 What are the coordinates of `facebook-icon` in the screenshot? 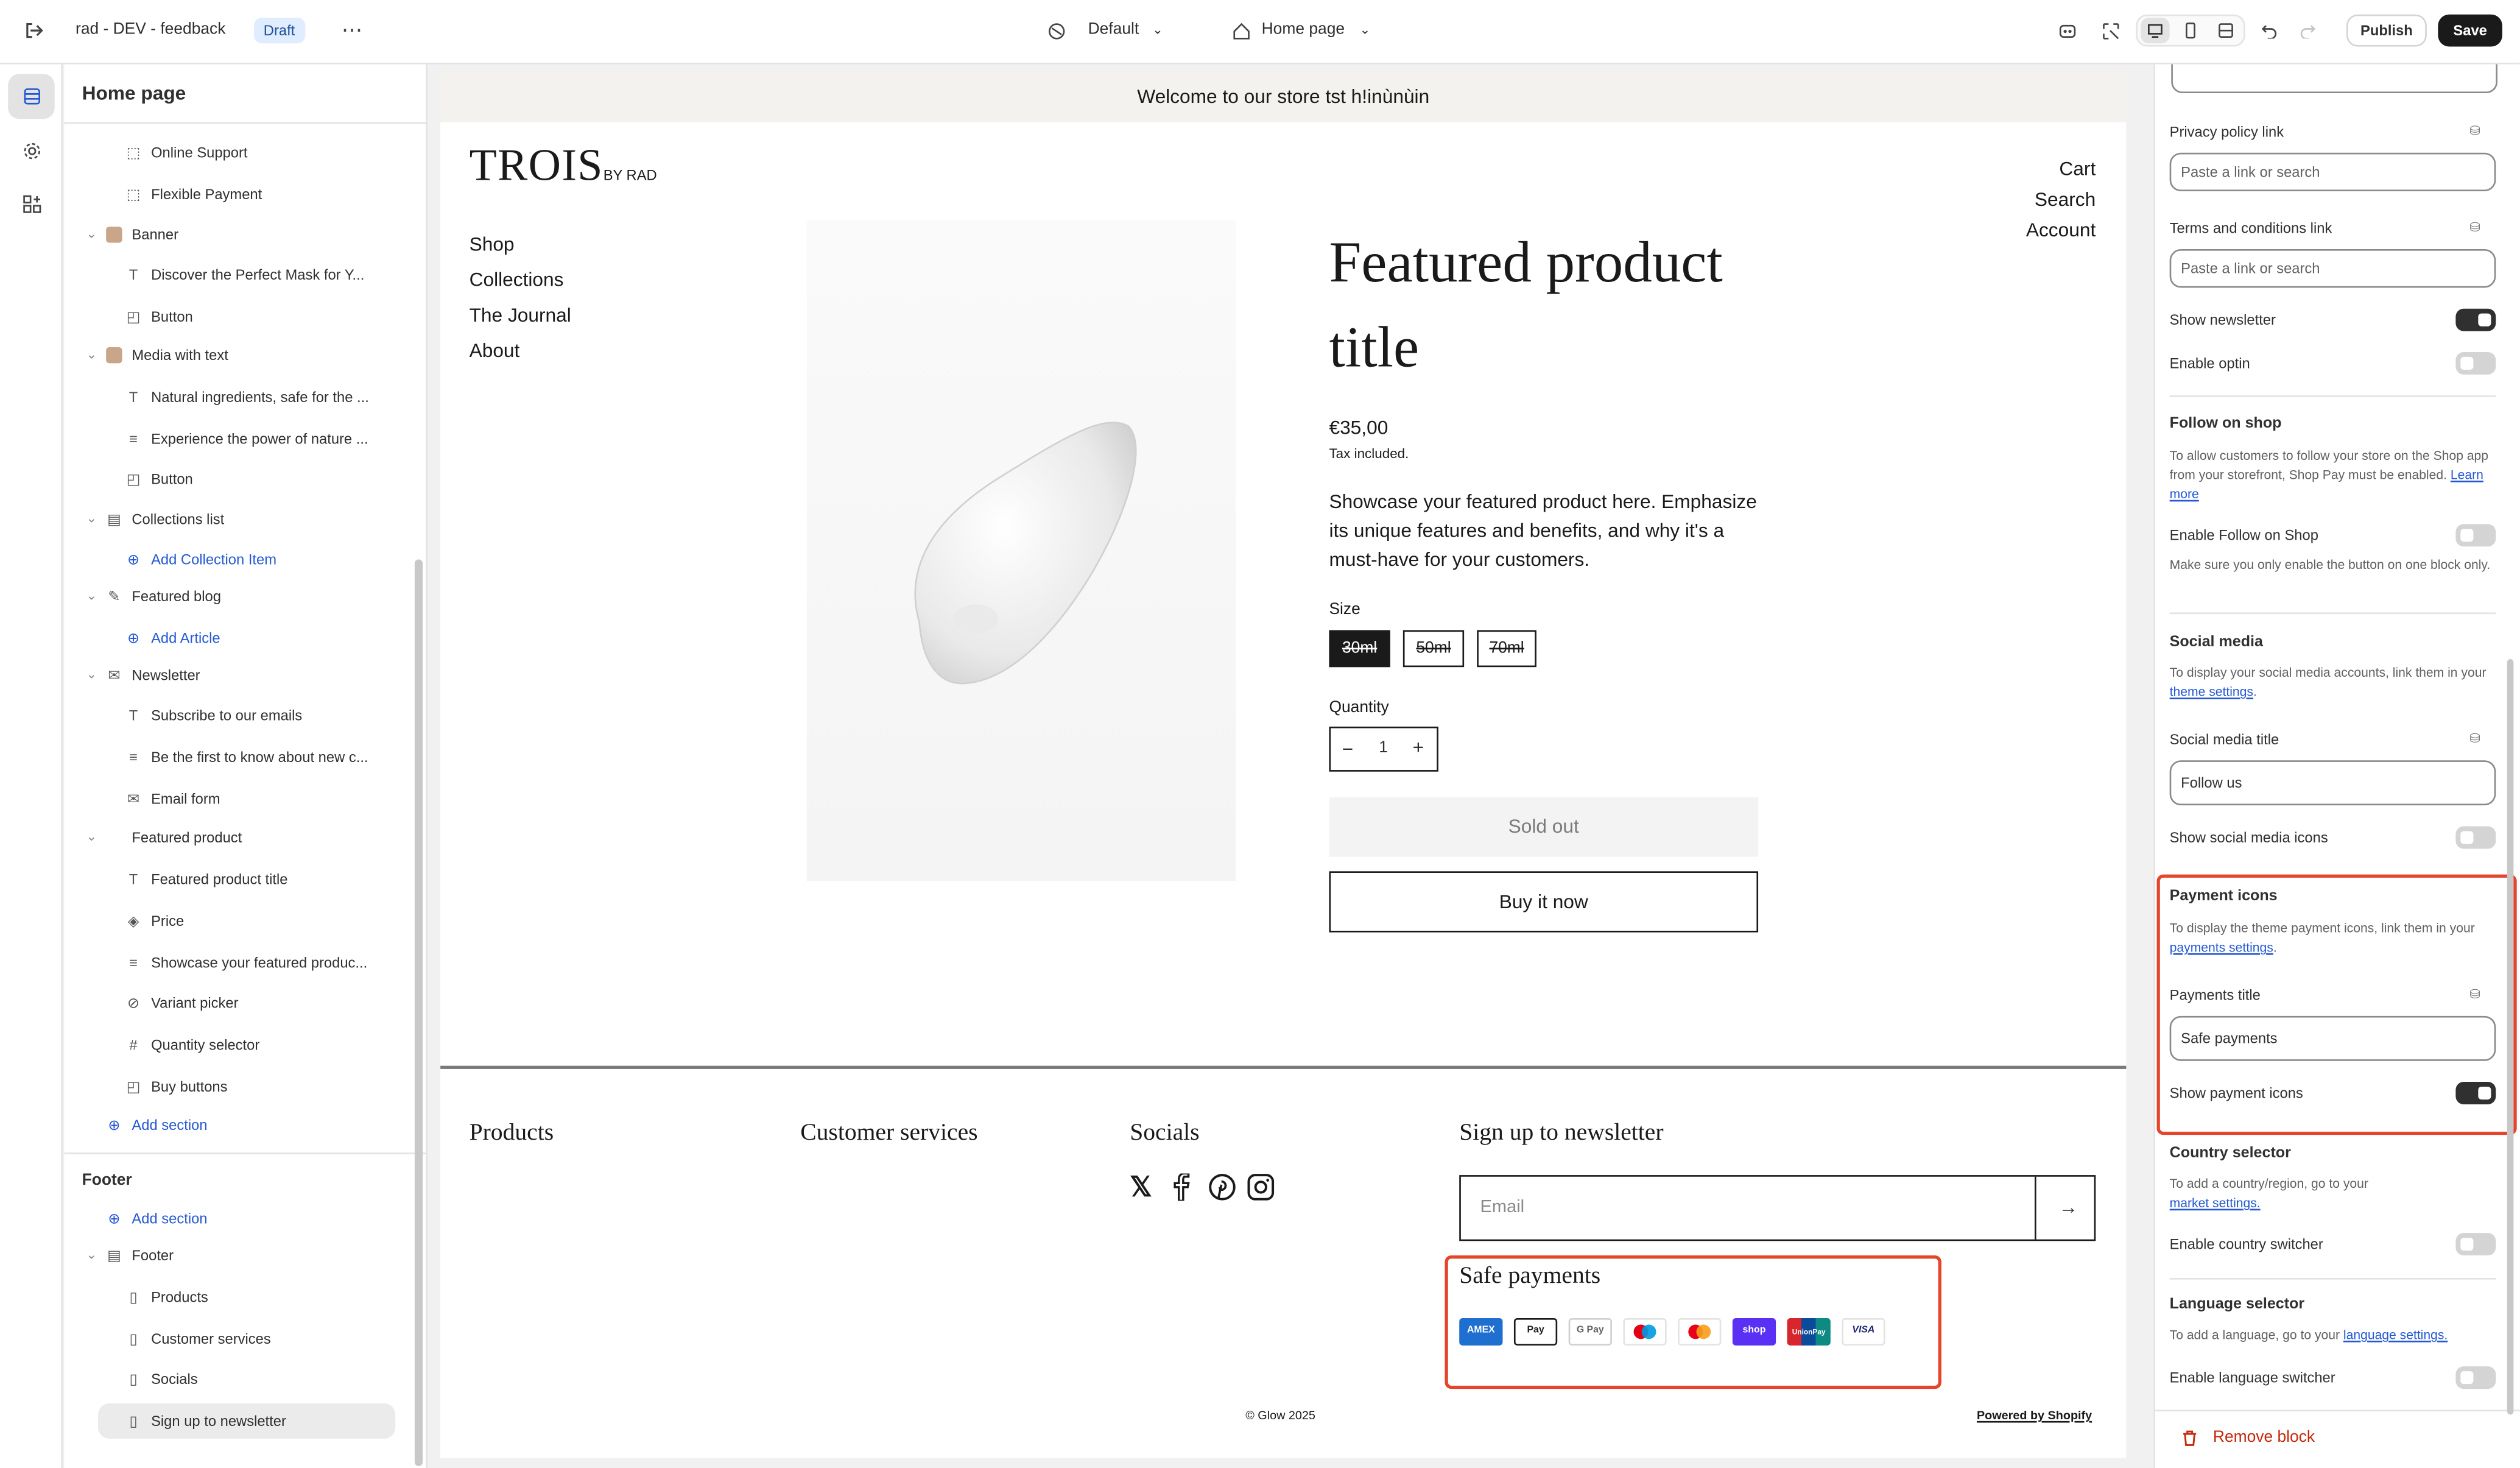 It's located at (1182, 1187).